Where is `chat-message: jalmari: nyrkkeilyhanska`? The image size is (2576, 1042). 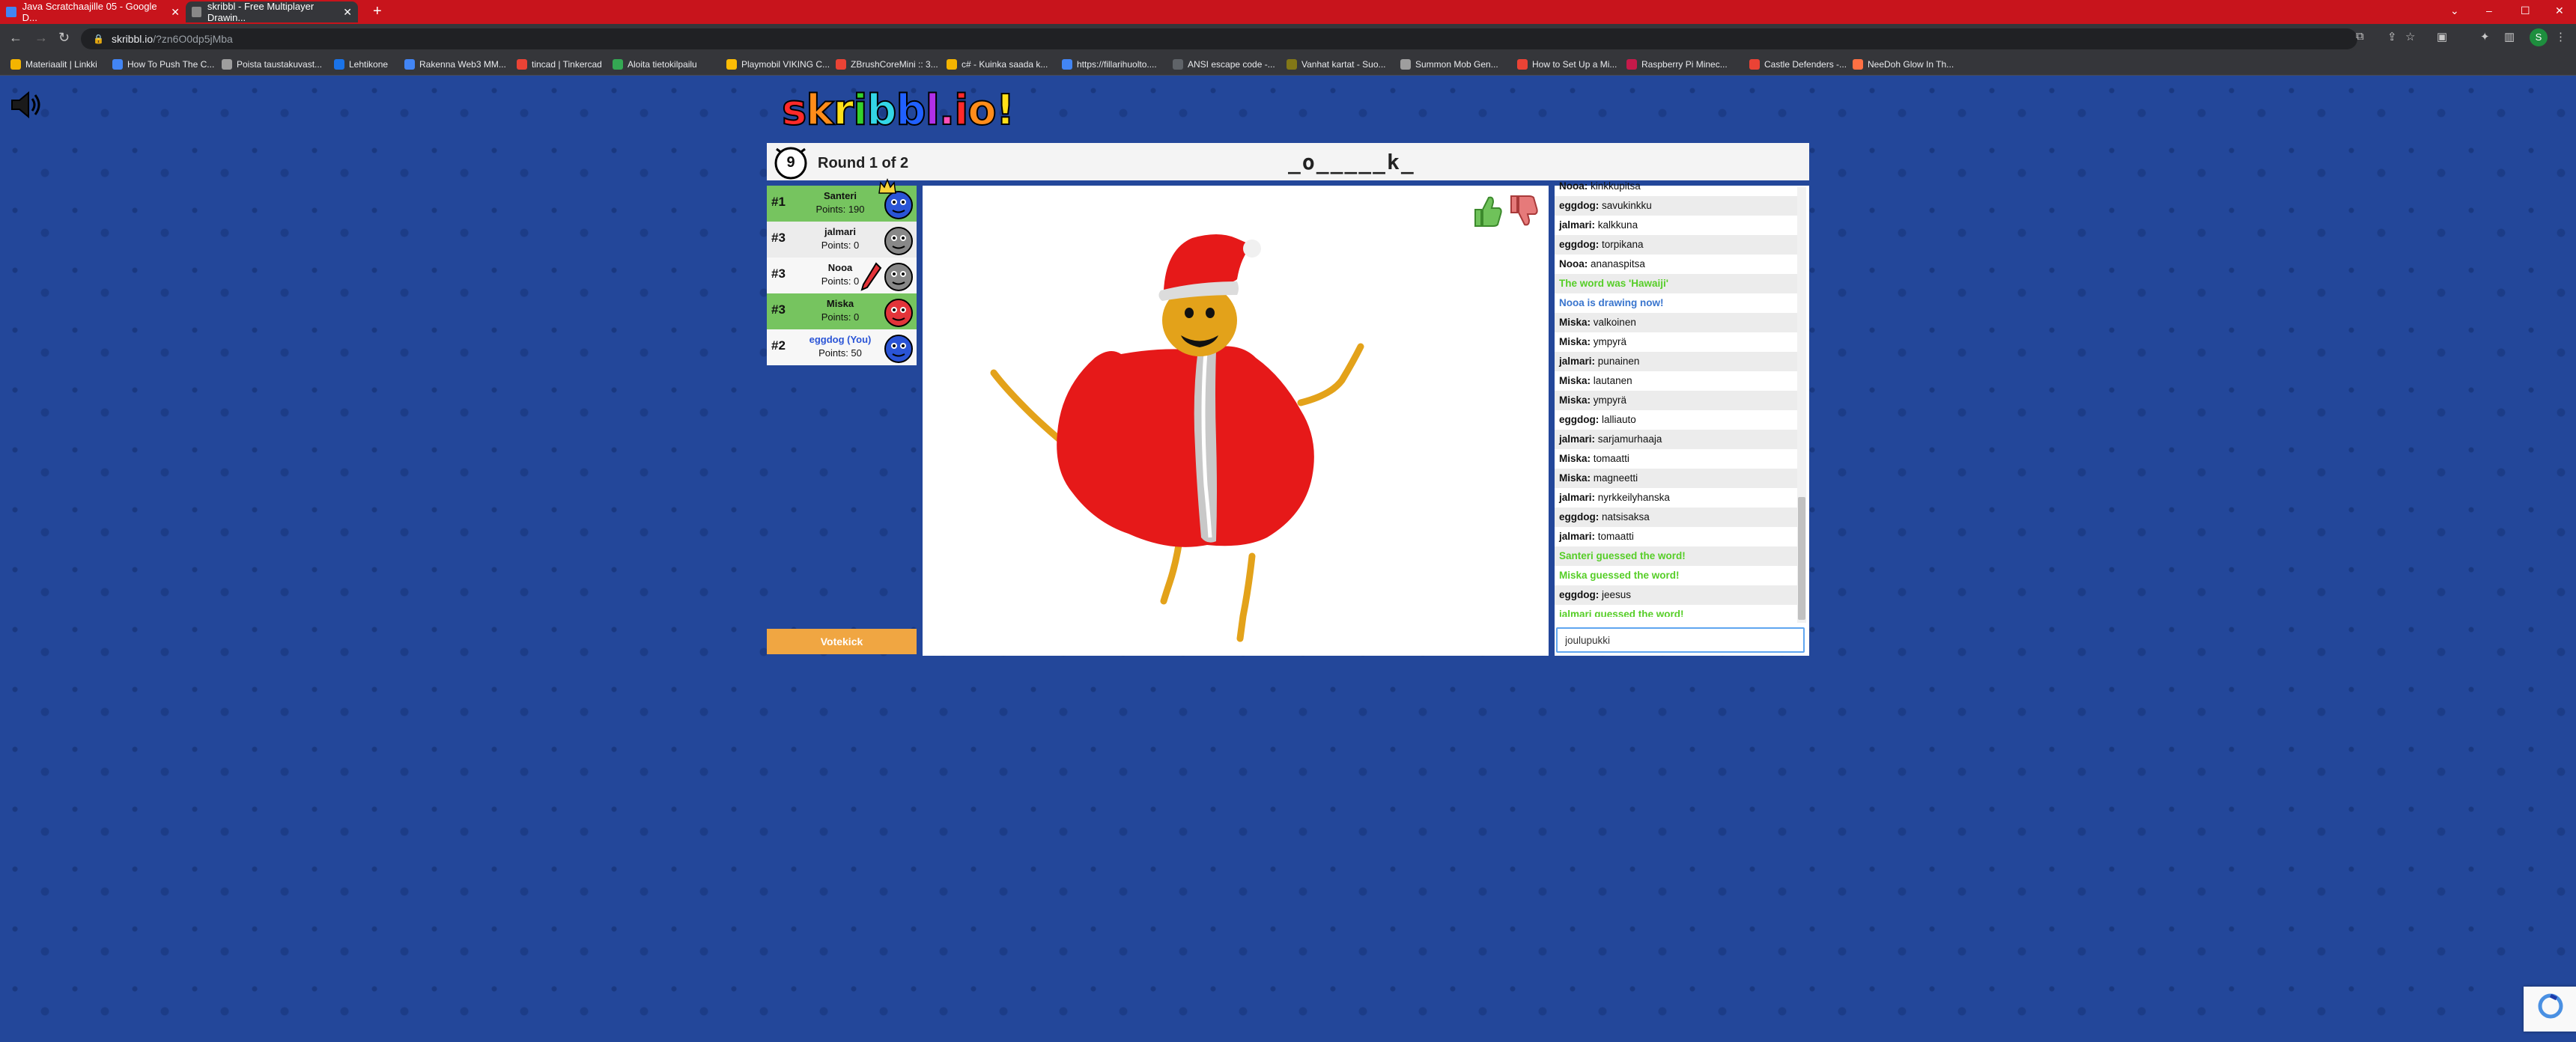 chat-message: jalmari: nyrkkeilyhanska is located at coordinates (1677, 498).